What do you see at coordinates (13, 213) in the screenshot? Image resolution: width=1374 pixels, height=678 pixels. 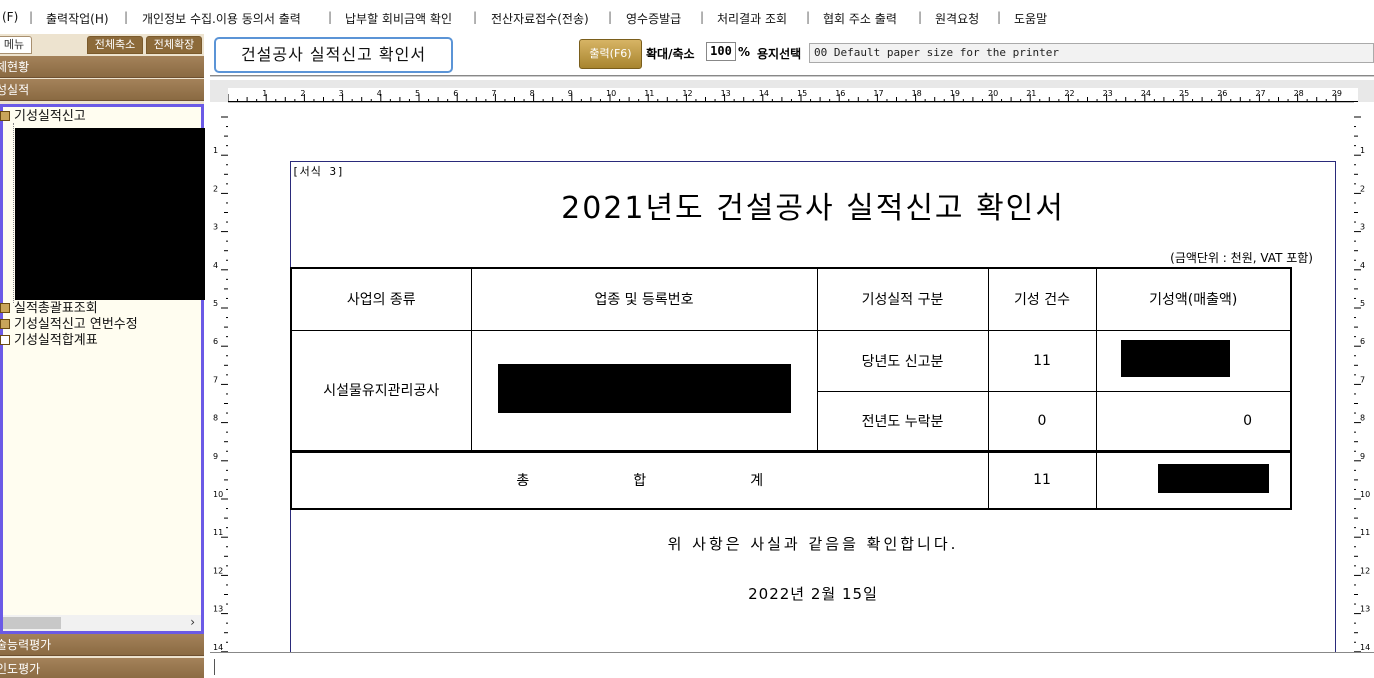 I see `tree-connector-line` at bounding box center [13, 213].